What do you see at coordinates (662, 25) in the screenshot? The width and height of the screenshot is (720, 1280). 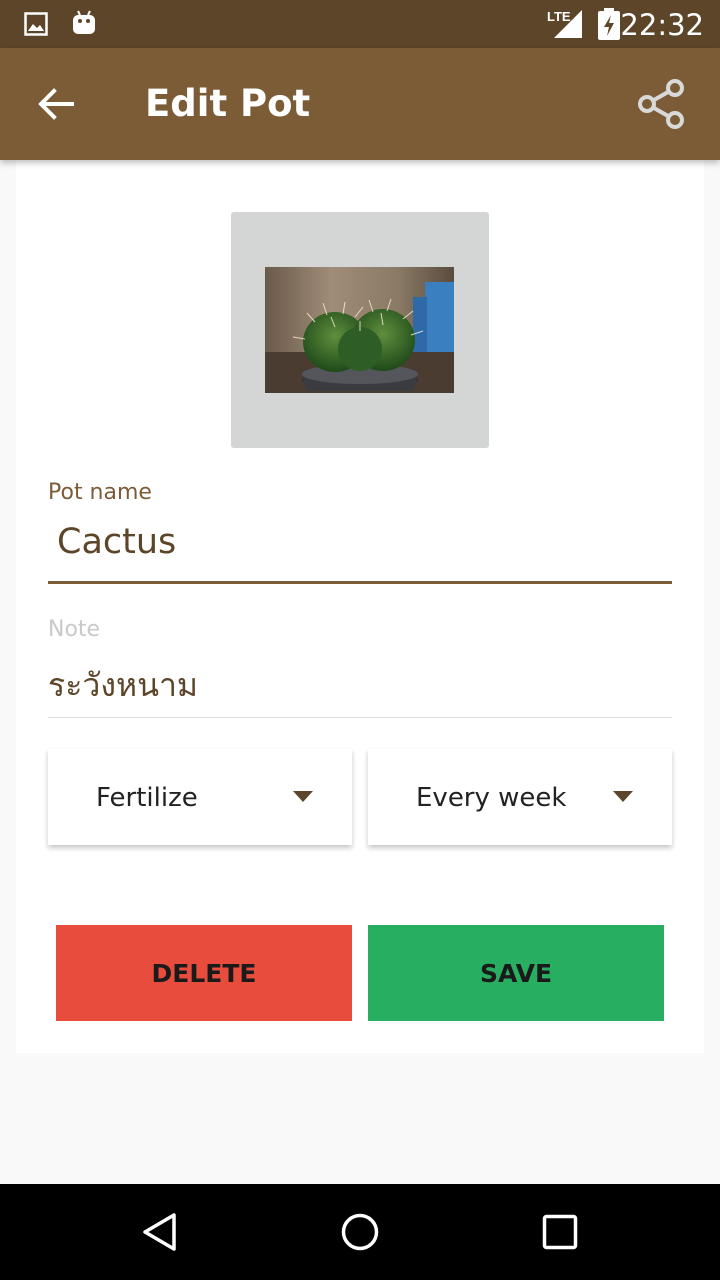 I see `clock: 22:32` at bounding box center [662, 25].